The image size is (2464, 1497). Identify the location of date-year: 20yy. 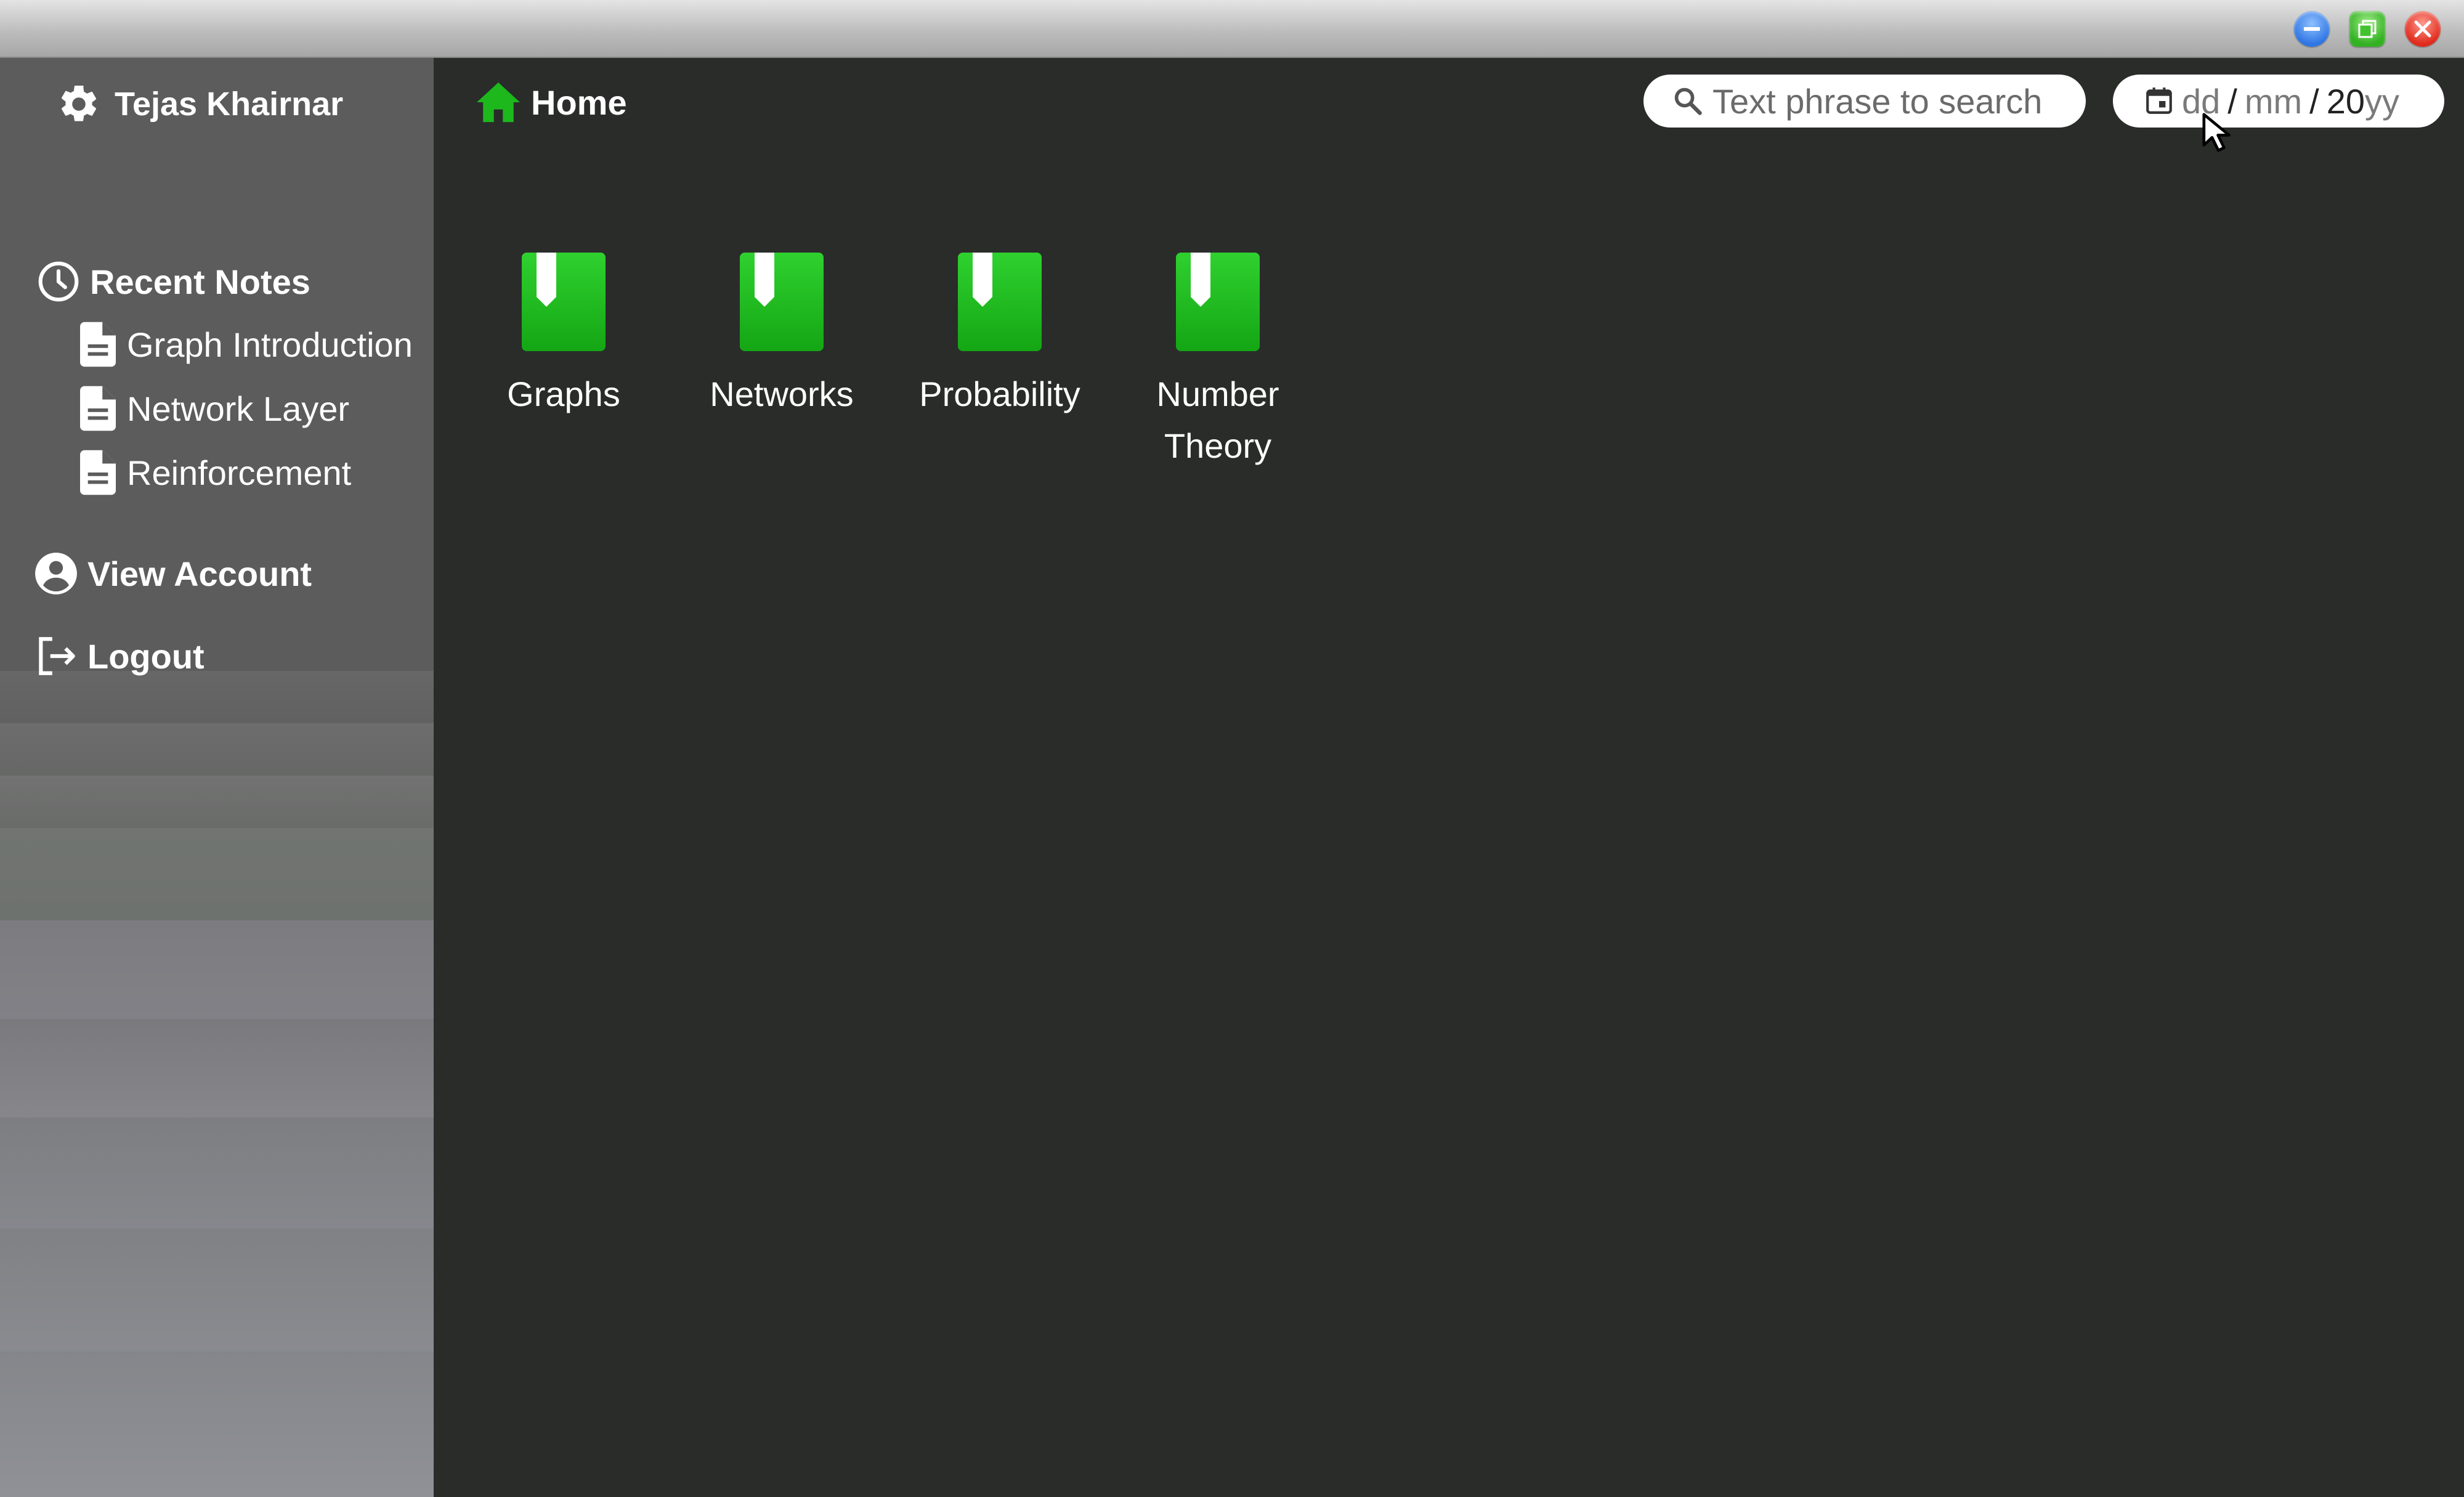
(2363, 101).